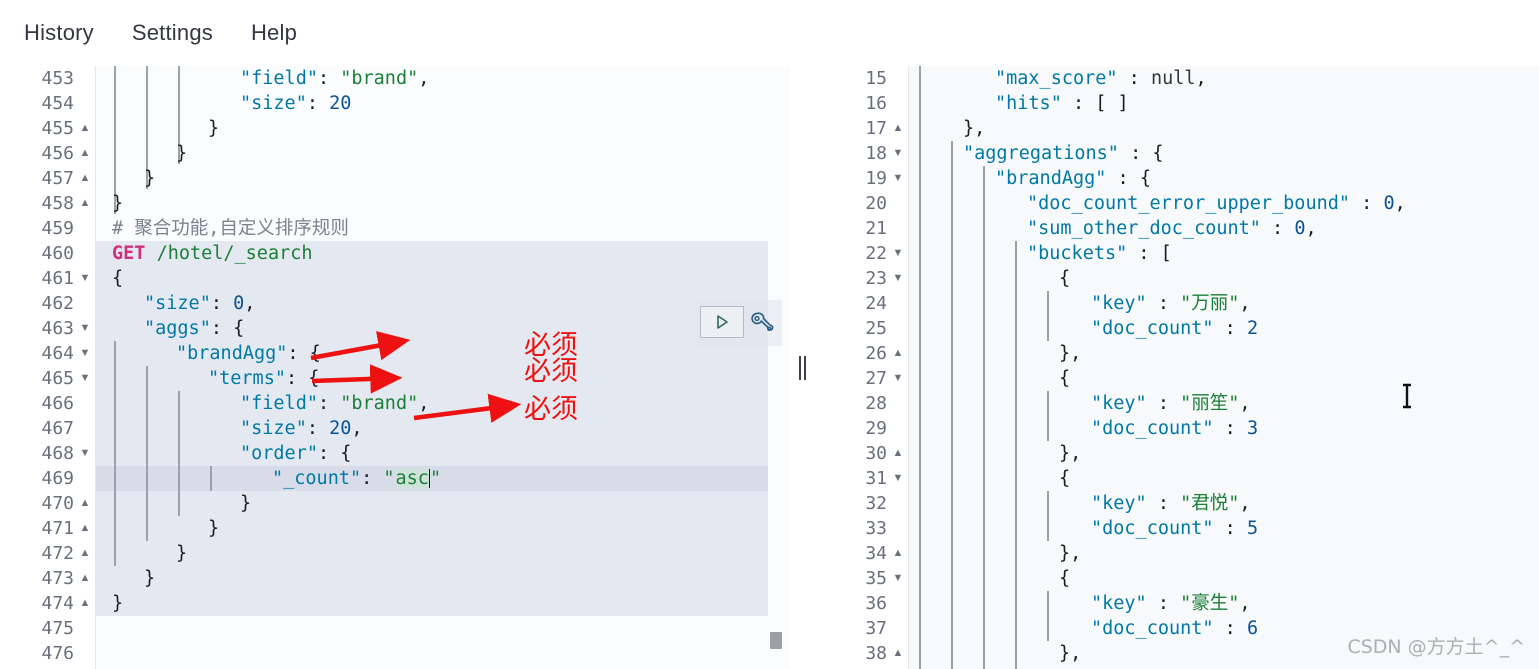  I want to click on code-line-text: "sum_other_doc_count" : 0,, so click(1172, 228).